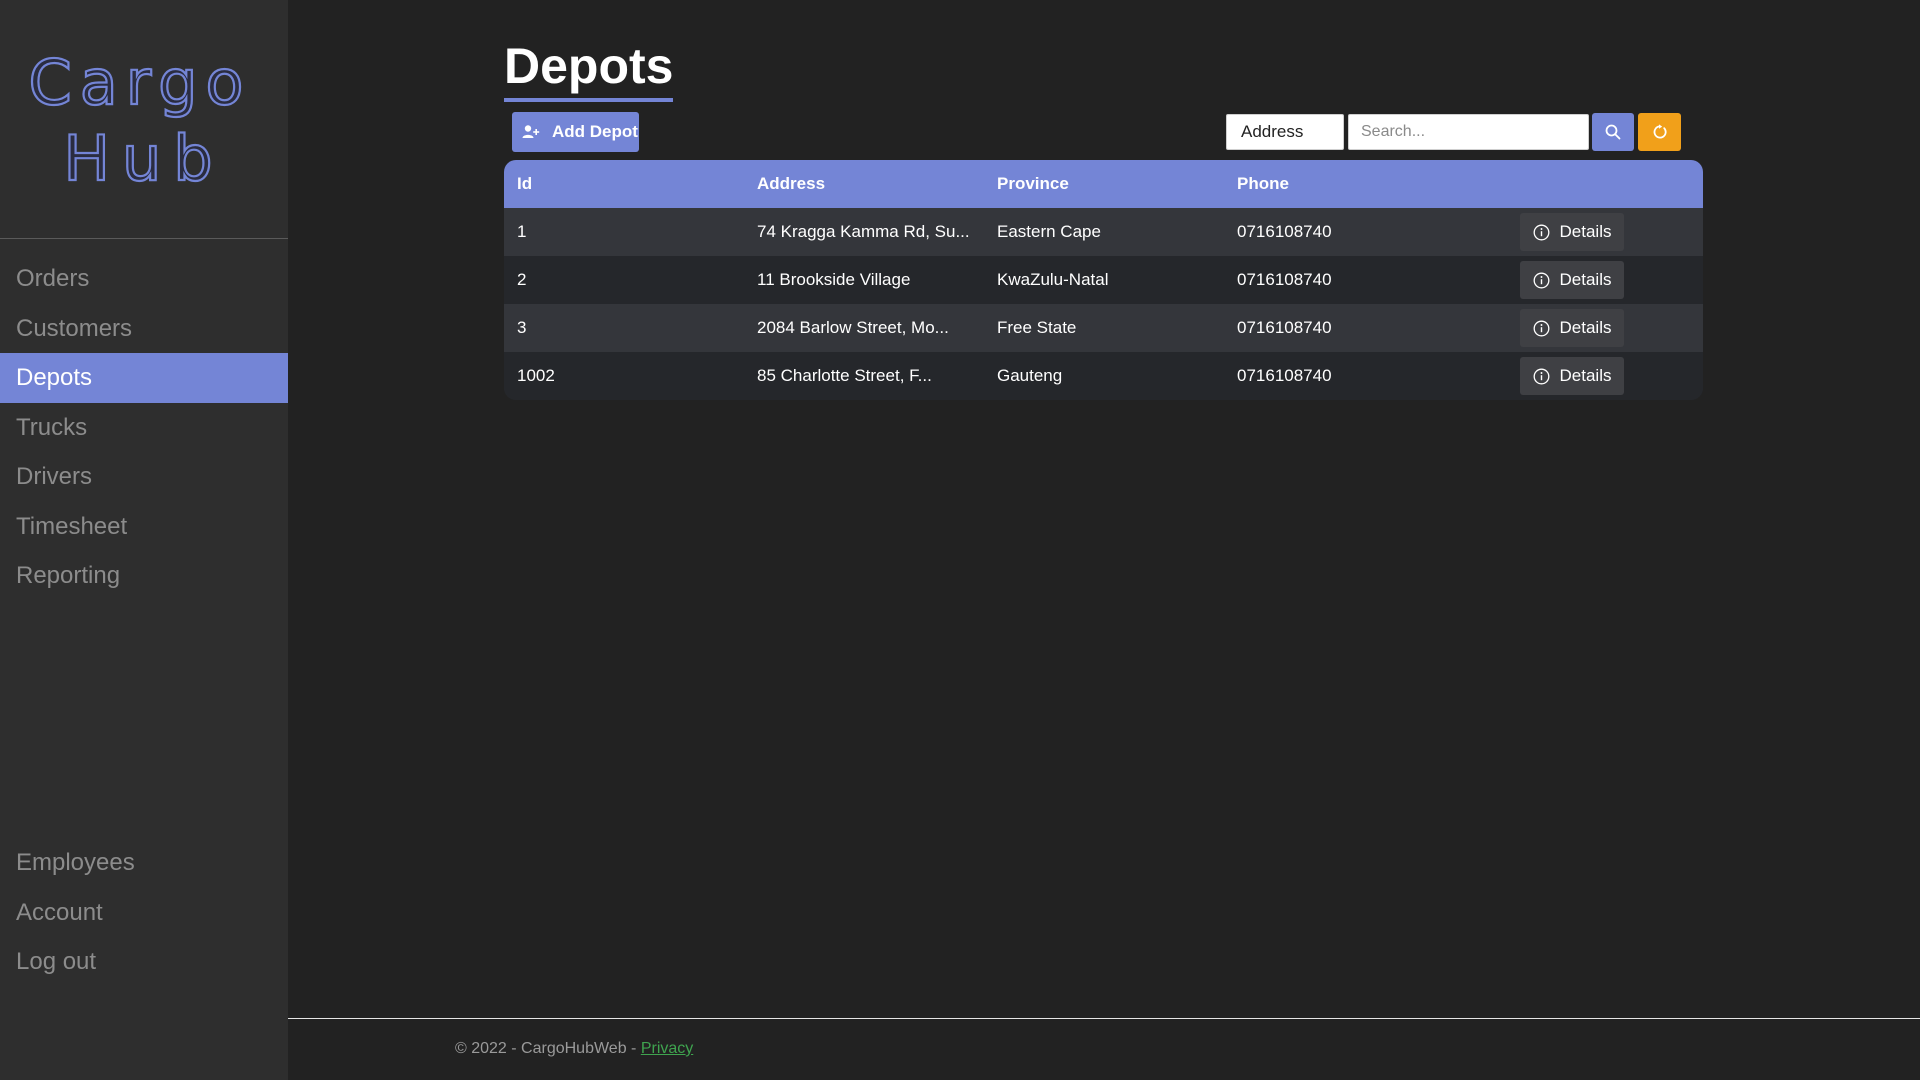 The image size is (1920, 1080). What do you see at coordinates (1033, 183) in the screenshot?
I see `header-province: Province` at bounding box center [1033, 183].